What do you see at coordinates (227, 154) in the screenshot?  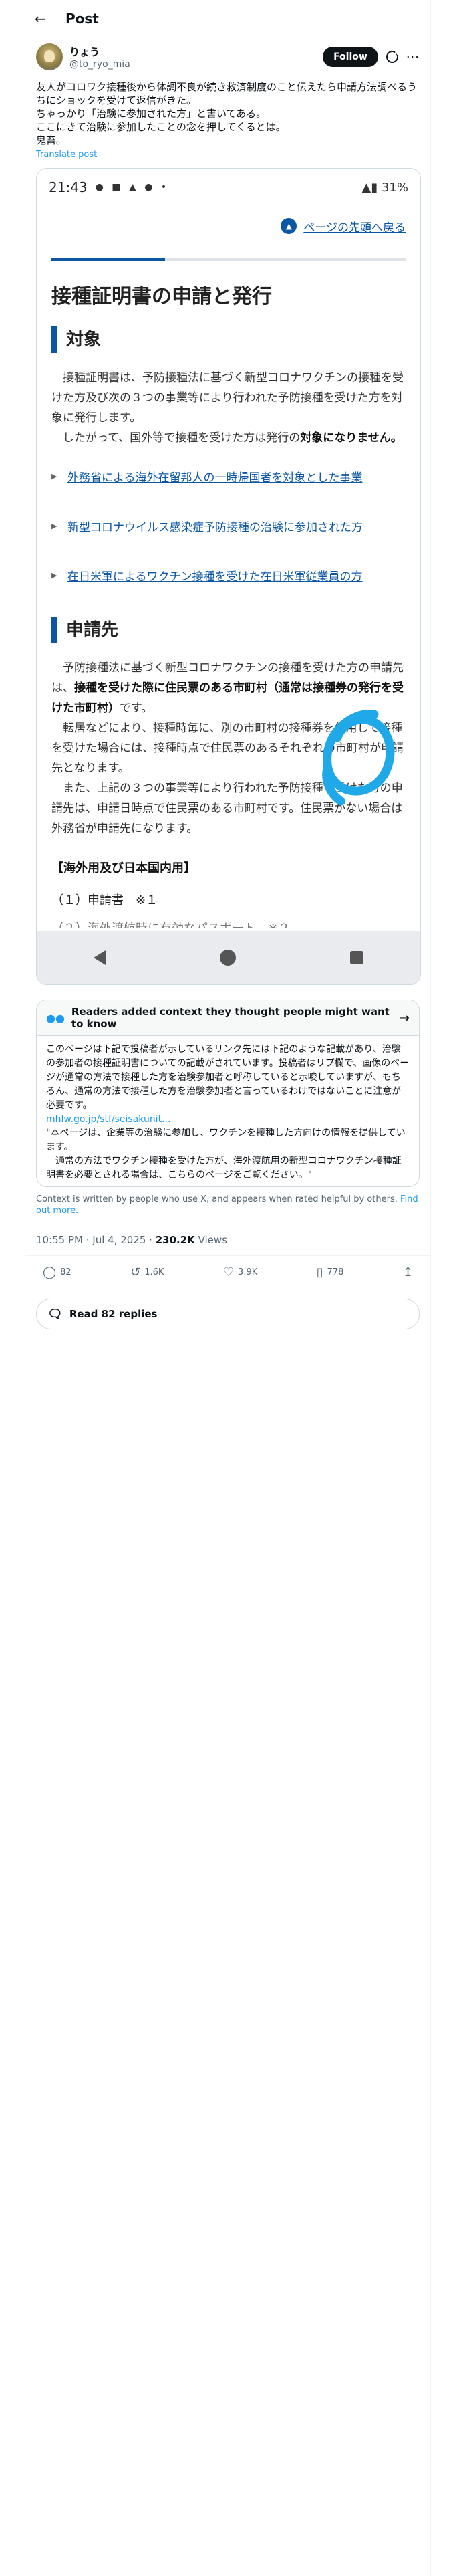 I see `translate-post-link: Translate post` at bounding box center [227, 154].